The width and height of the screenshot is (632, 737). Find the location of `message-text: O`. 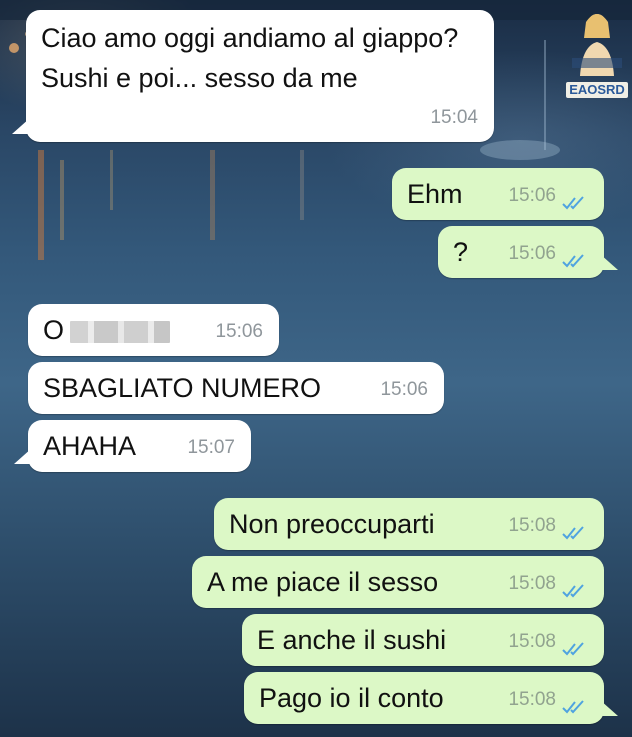

message-text: O is located at coordinates (54, 330).